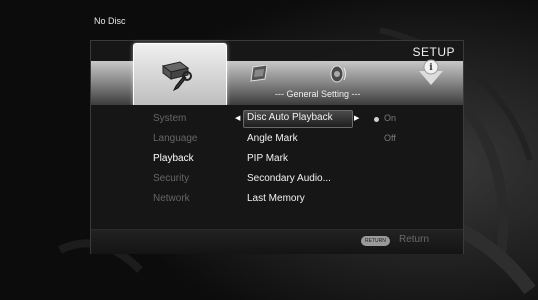  What do you see at coordinates (259, 75) in the screenshot?
I see `display-icon` at bounding box center [259, 75].